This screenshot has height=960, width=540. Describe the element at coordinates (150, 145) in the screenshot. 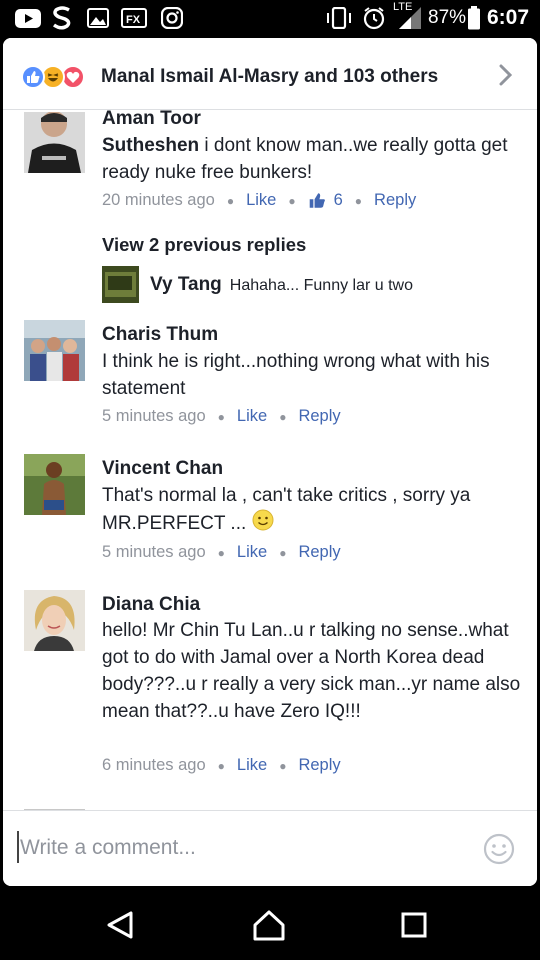

I see `mention-link: Sutheshen` at that location.